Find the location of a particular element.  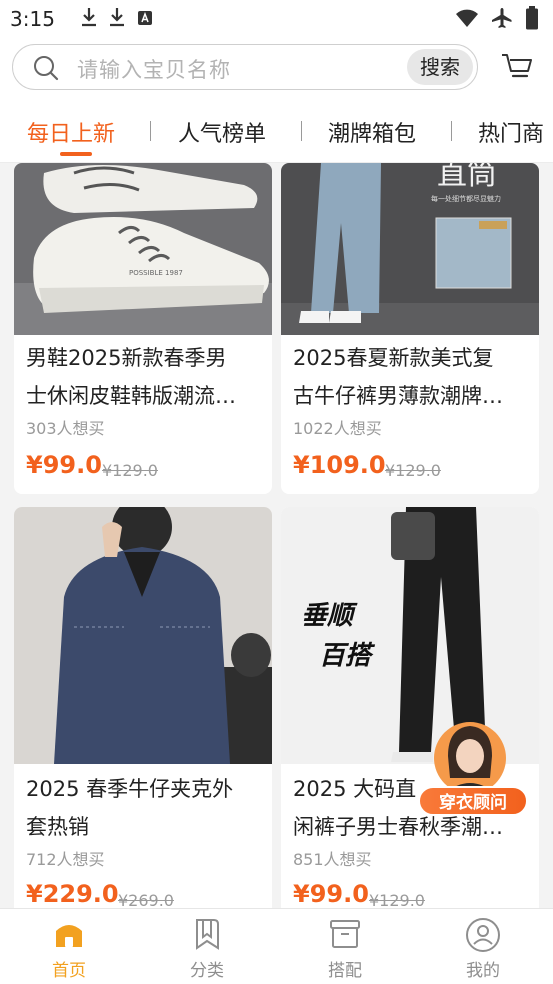

product-title: 2025 春季牛仔夹克外 套热销 is located at coordinates (144, 808).